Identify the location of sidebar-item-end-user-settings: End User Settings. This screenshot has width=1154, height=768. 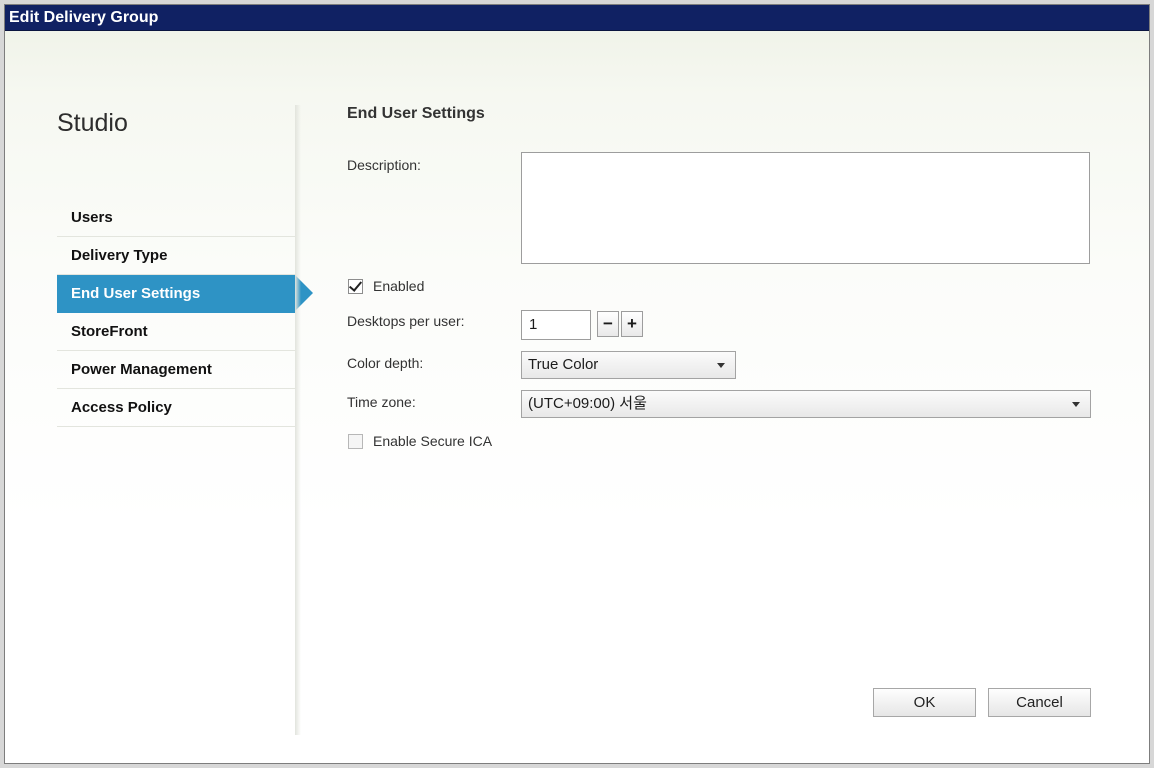
(185, 294).